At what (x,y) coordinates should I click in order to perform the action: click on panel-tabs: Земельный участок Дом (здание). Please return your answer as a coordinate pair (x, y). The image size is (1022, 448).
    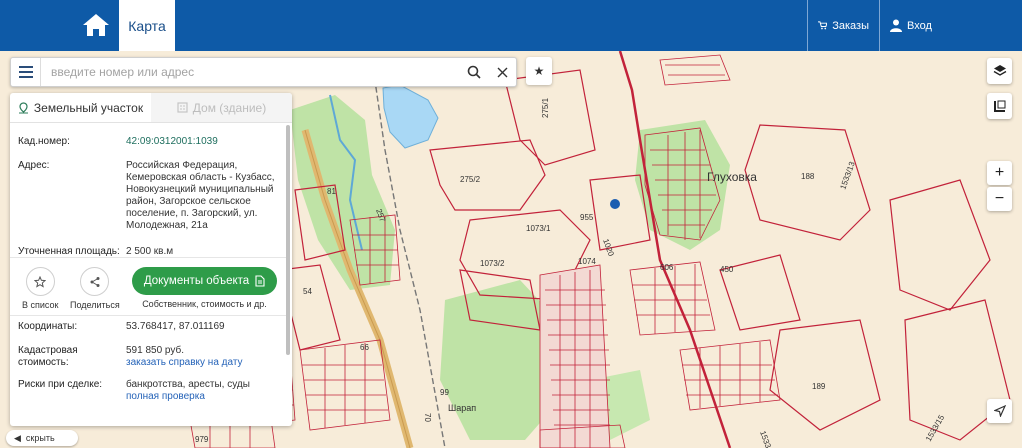
    Looking at the image, I should click on (151, 108).